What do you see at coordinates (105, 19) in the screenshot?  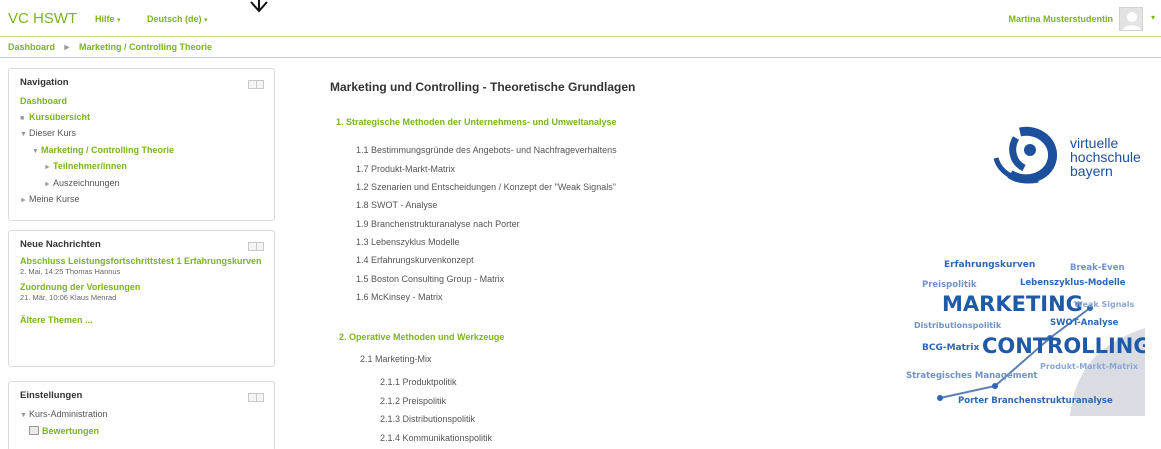 I see `help-menu-label: Hilfe` at bounding box center [105, 19].